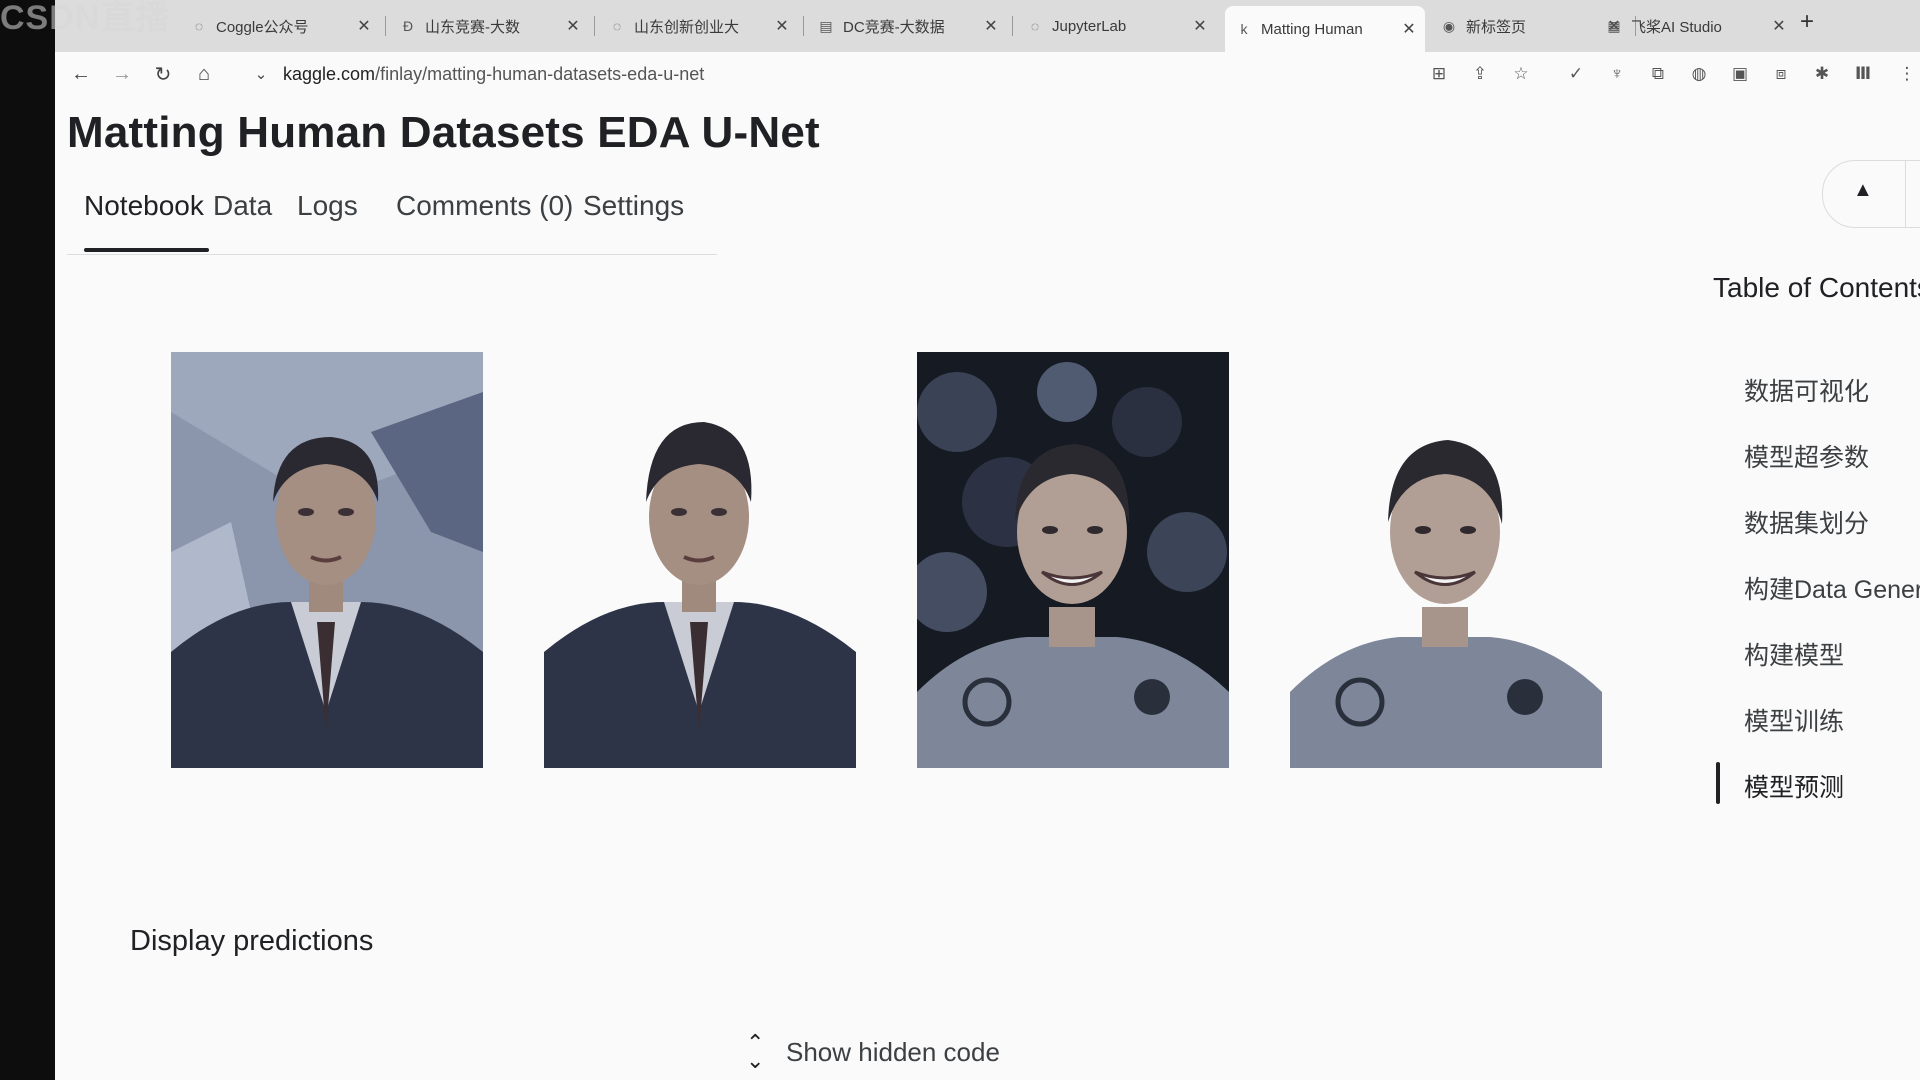 The height and width of the screenshot is (1080, 1920). I want to click on dc-icon: ▤, so click(826, 25).